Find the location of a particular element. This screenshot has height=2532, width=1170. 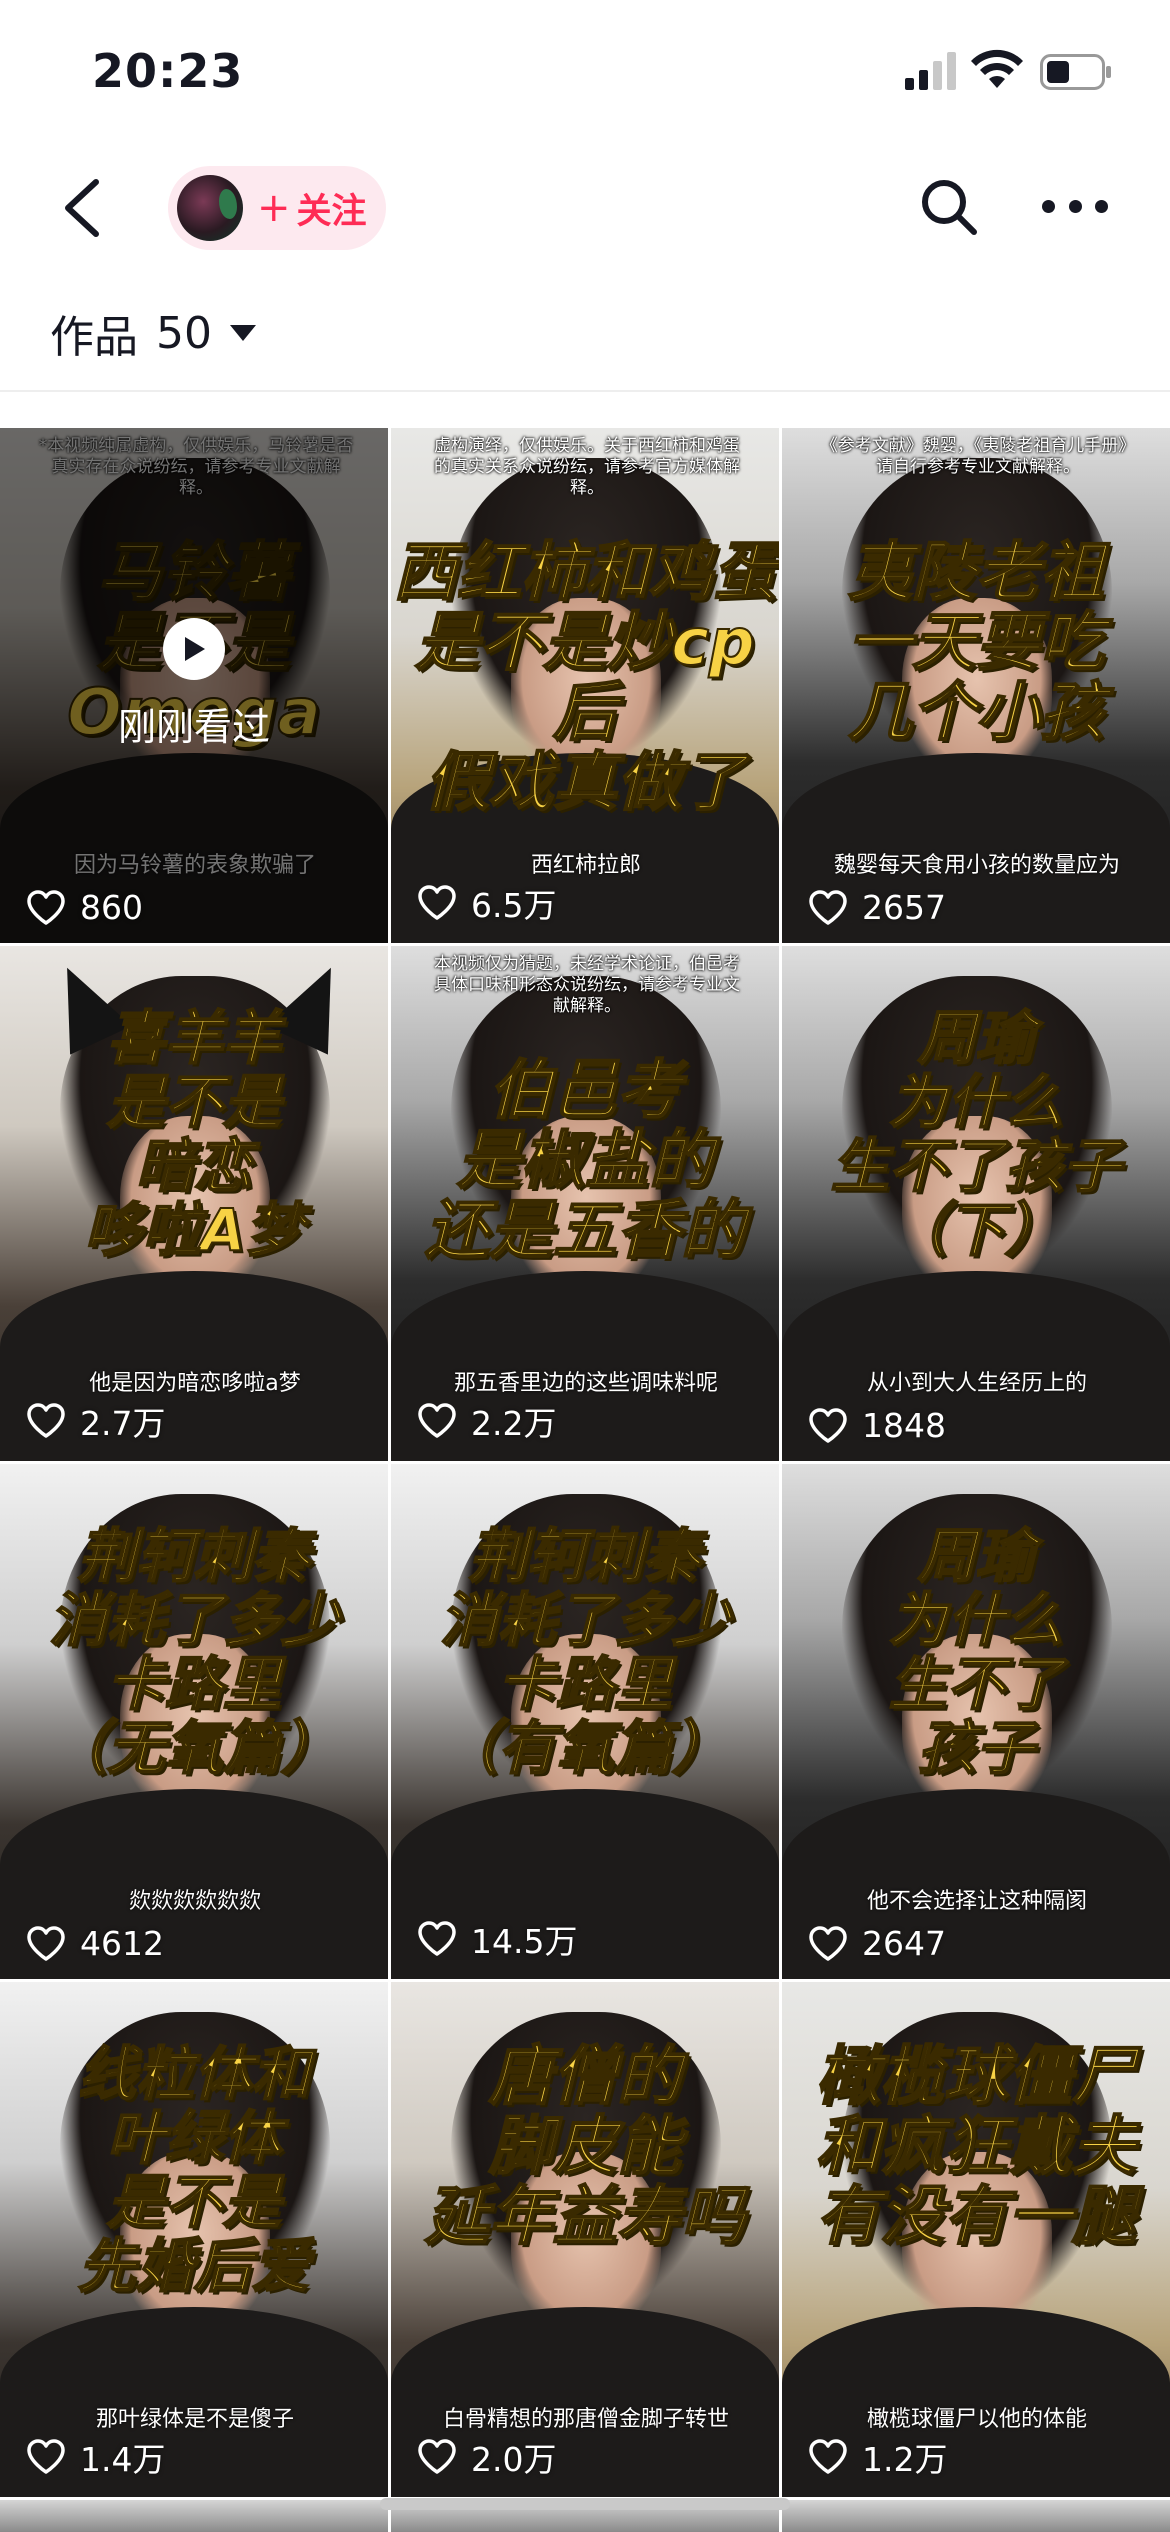

like-count-value: 2657 is located at coordinates (904, 907).